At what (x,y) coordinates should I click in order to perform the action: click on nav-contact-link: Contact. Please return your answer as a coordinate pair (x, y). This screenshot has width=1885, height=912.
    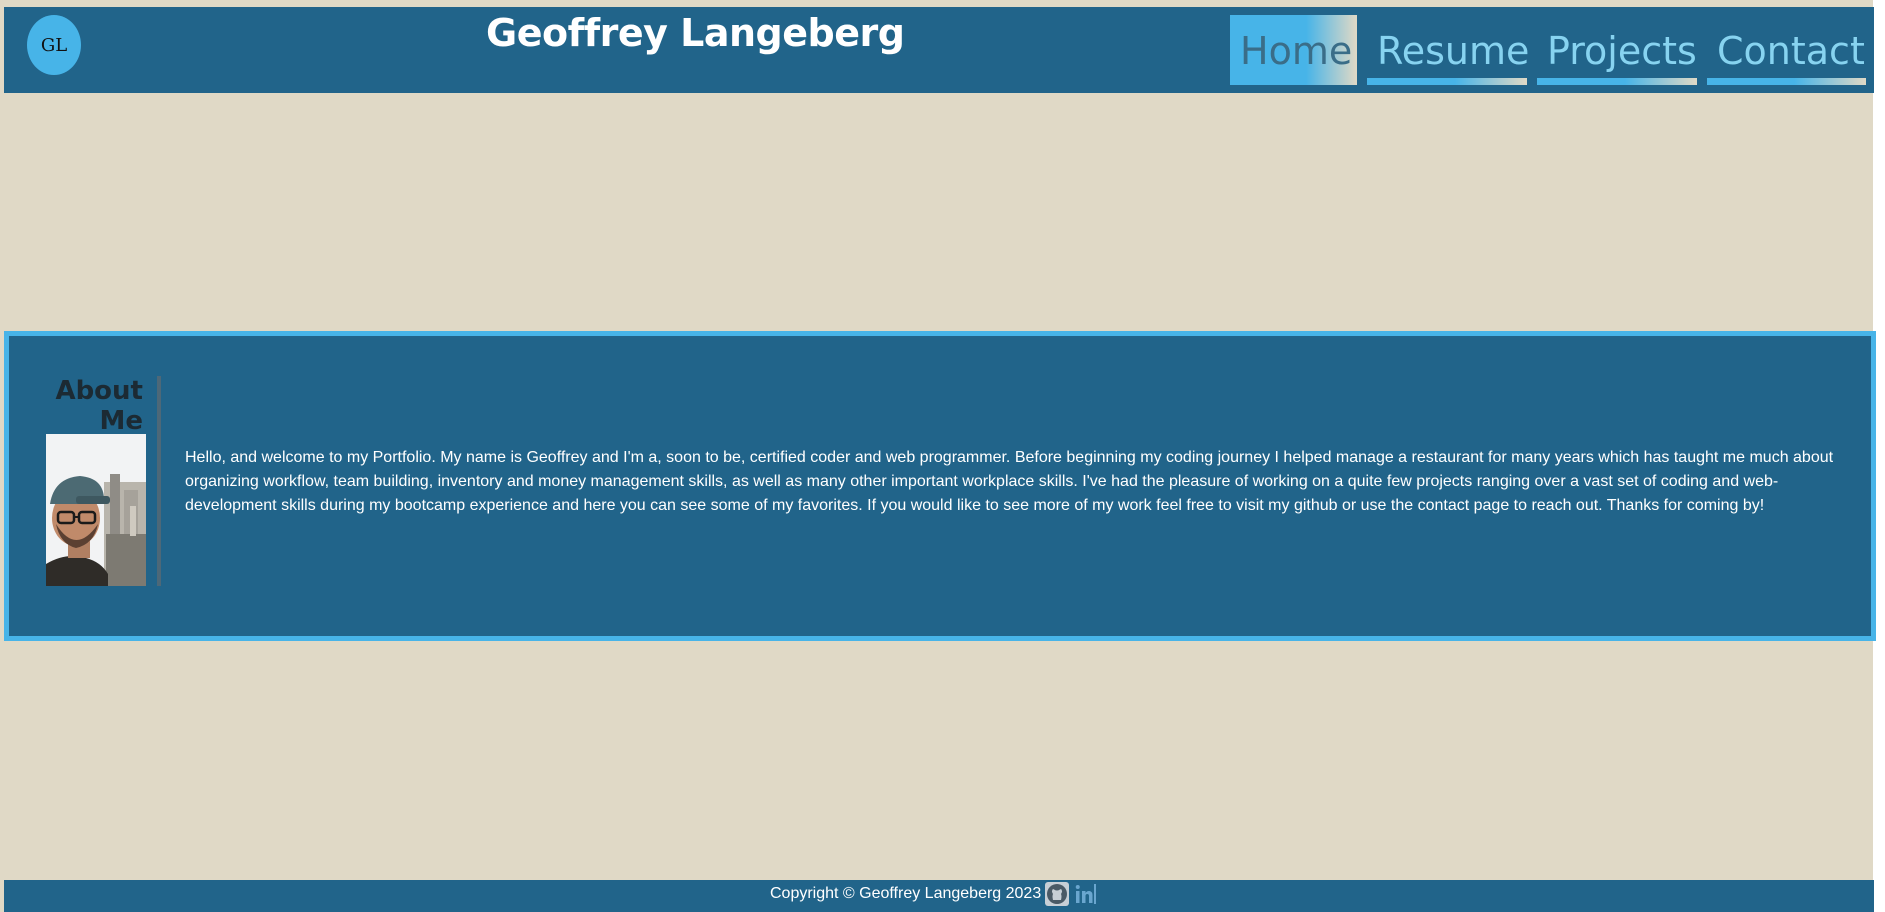
    Looking at the image, I should click on (1786, 50).